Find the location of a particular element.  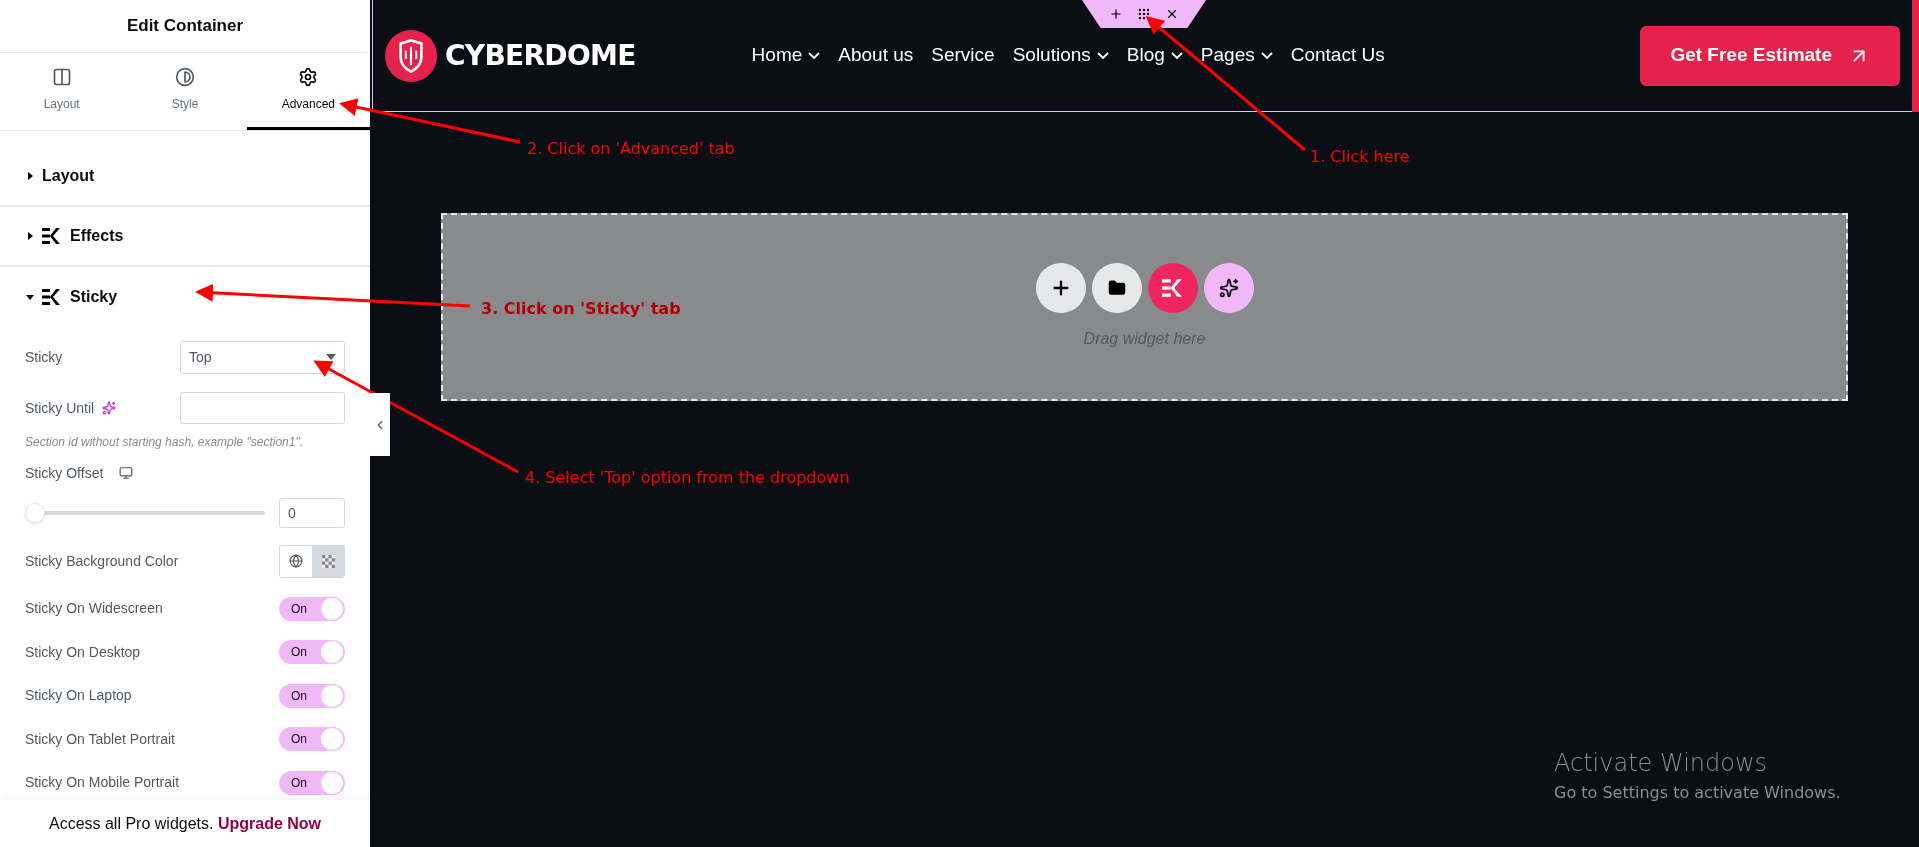

site-logo: CYBERDOME is located at coordinates (540, 55).